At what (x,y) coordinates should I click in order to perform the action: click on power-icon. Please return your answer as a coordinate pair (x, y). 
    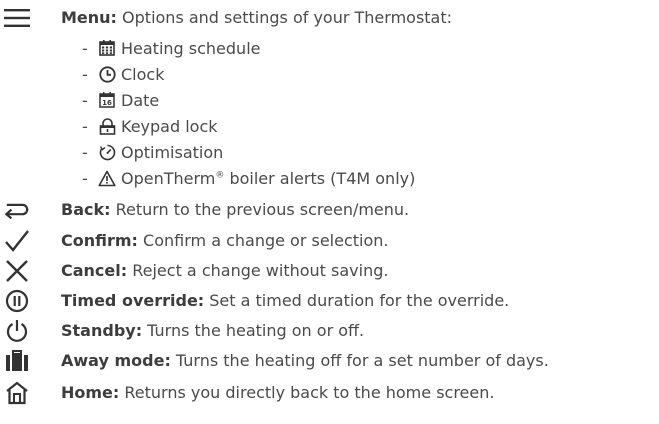
    Looking at the image, I should click on (17, 331).